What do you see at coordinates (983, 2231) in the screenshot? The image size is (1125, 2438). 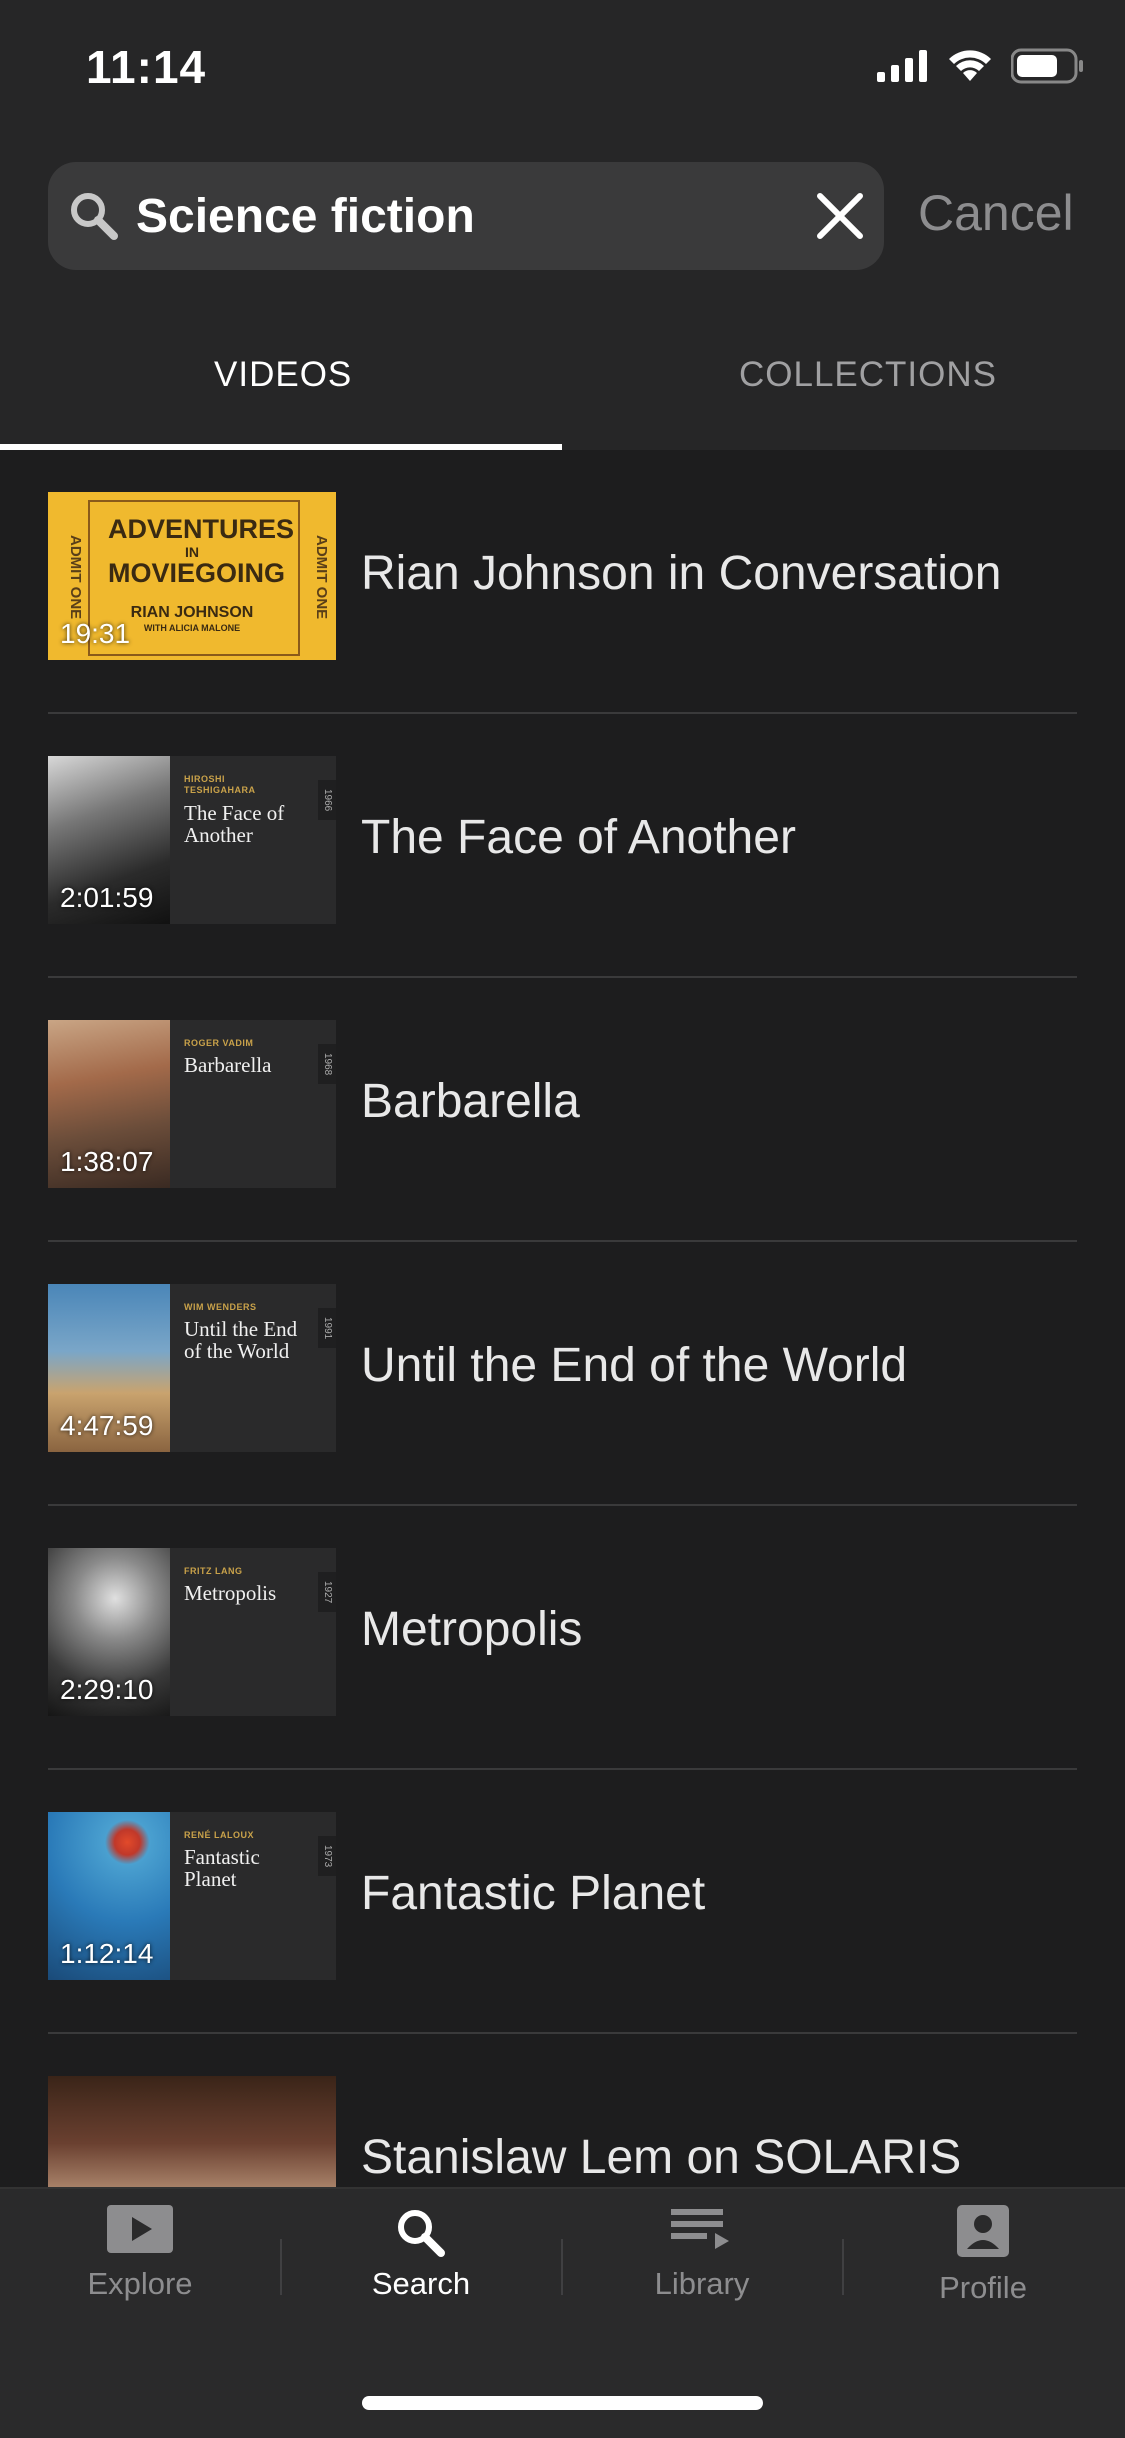 I see `profile-icon` at bounding box center [983, 2231].